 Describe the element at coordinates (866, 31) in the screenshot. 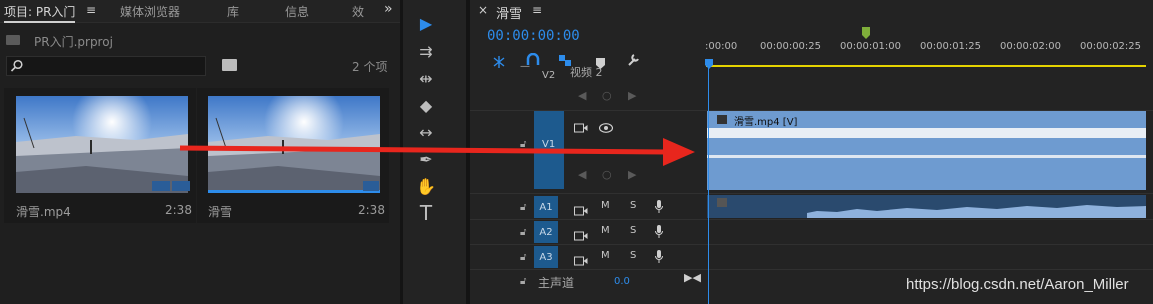

I see `marker-icon` at that location.